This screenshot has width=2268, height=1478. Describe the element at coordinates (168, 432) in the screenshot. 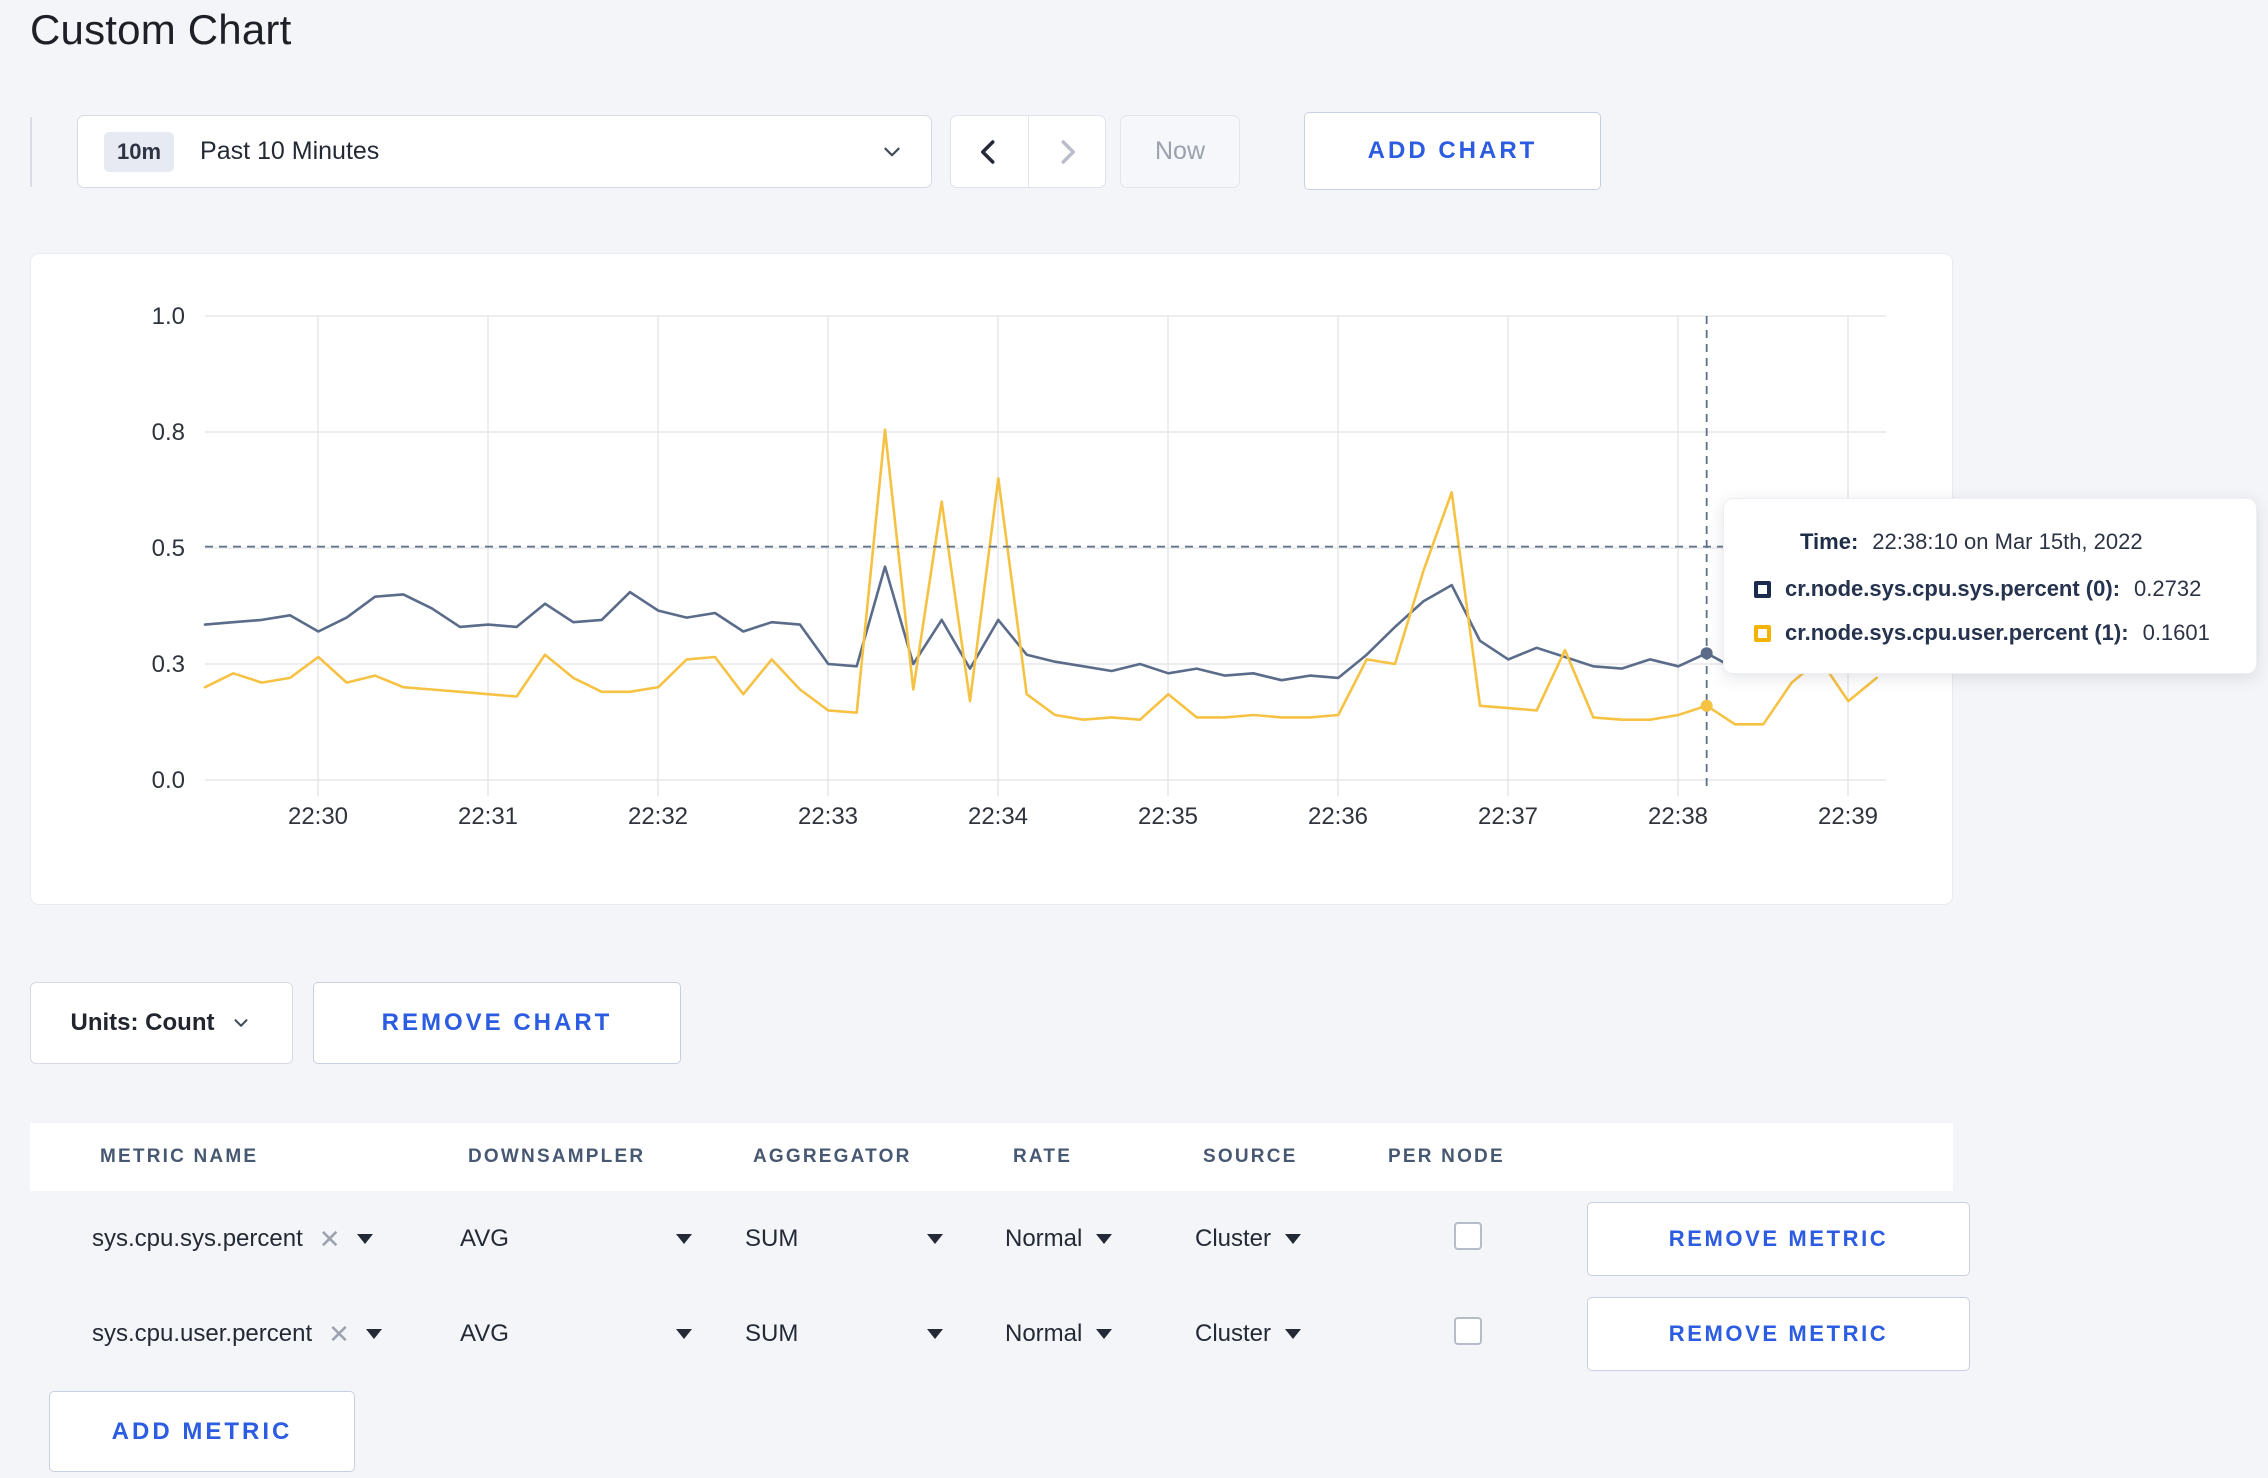

I see `svg-text: 0.8` at that location.